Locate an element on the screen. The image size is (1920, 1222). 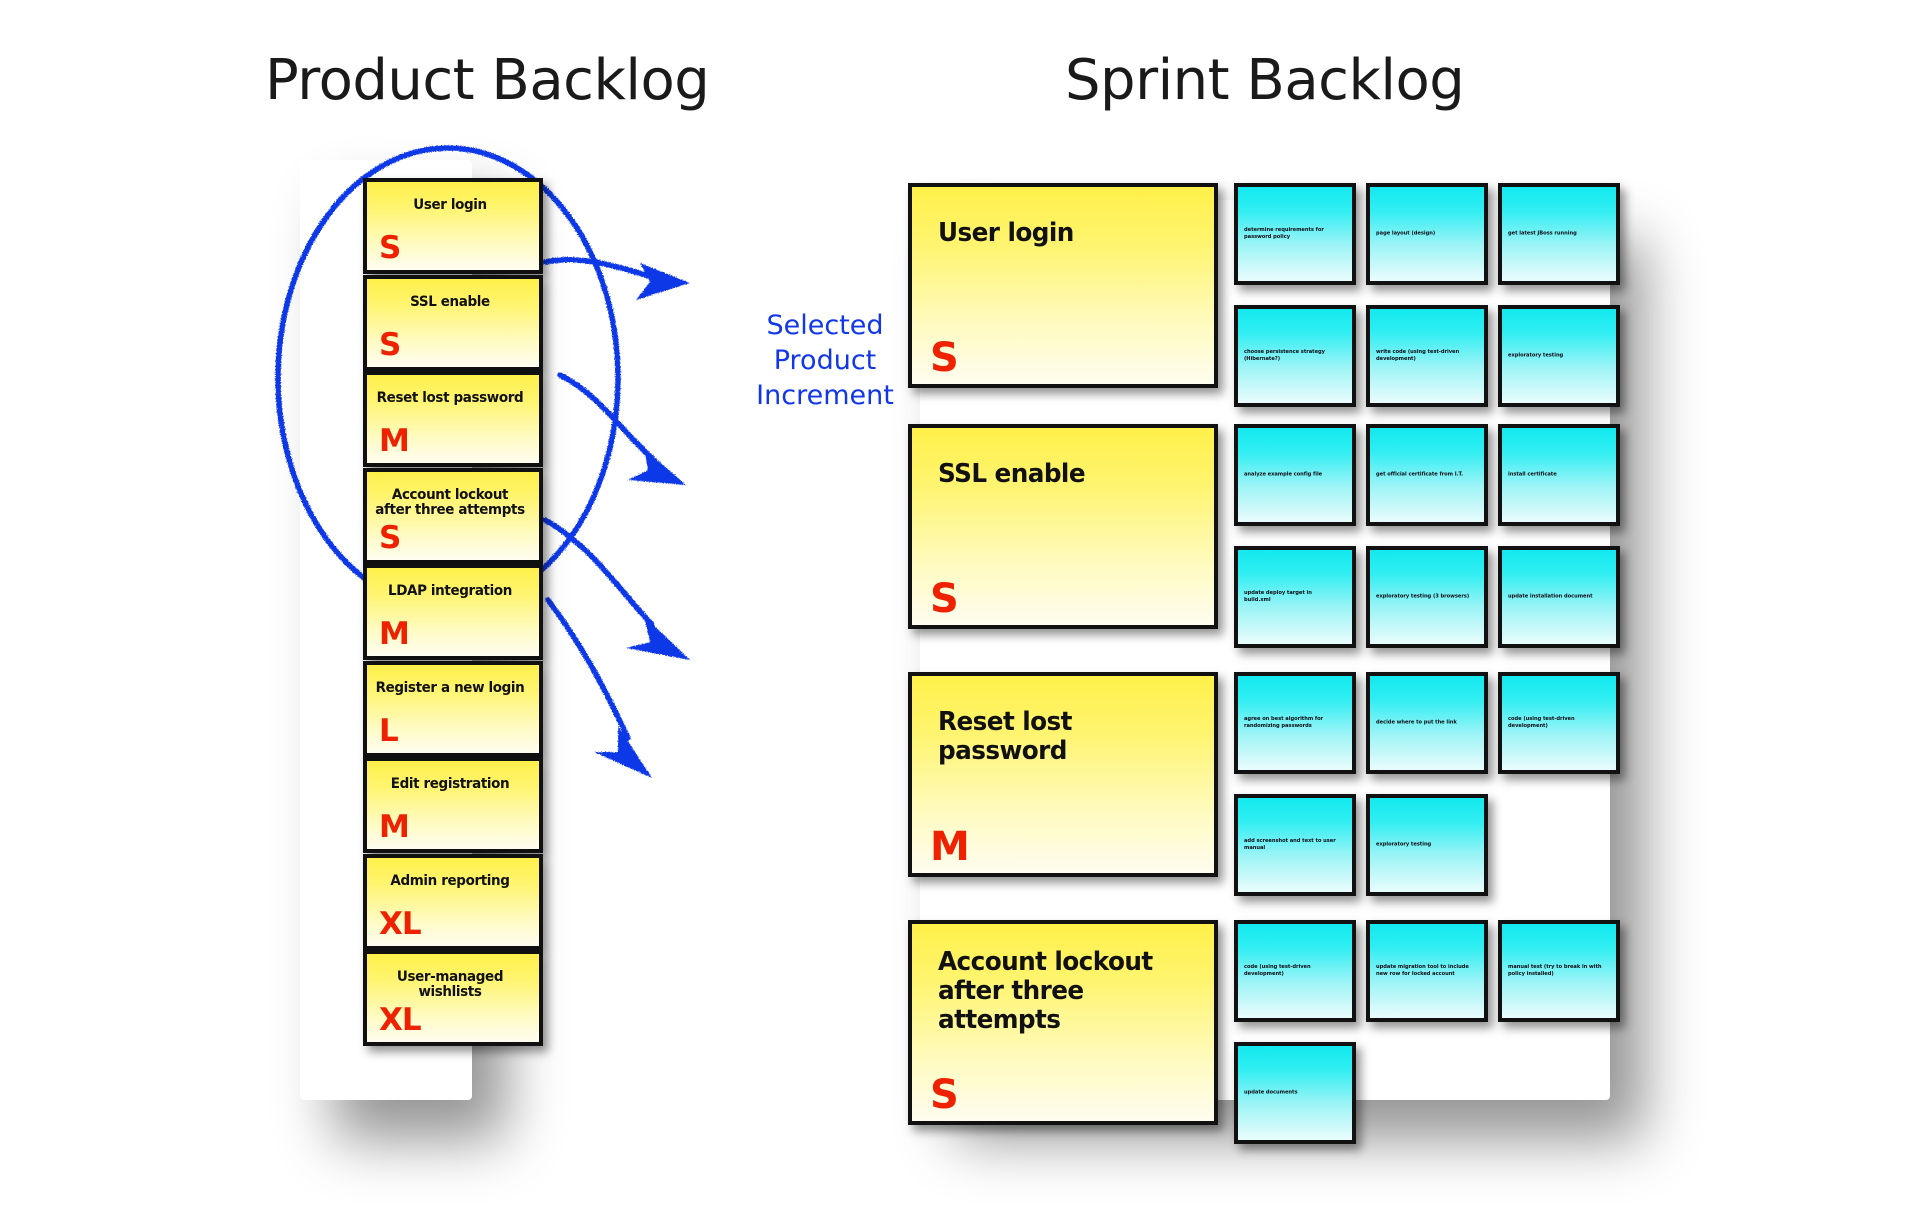
sprint-story-title: Reset lost password is located at coordinates (1005, 736).